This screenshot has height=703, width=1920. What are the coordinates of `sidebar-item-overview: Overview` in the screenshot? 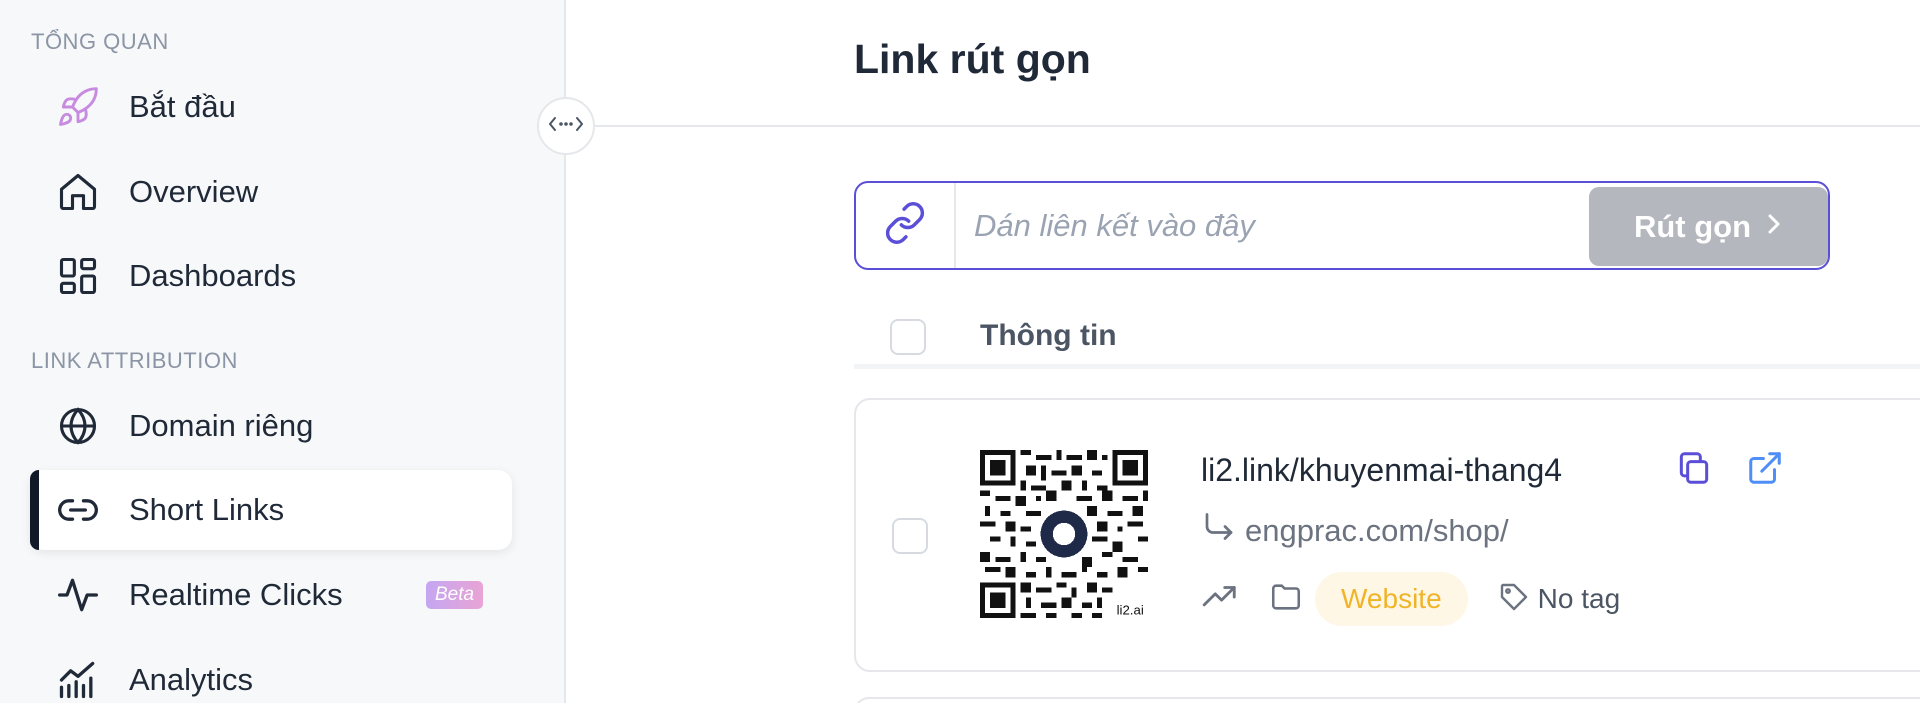 It's located at (271, 192).